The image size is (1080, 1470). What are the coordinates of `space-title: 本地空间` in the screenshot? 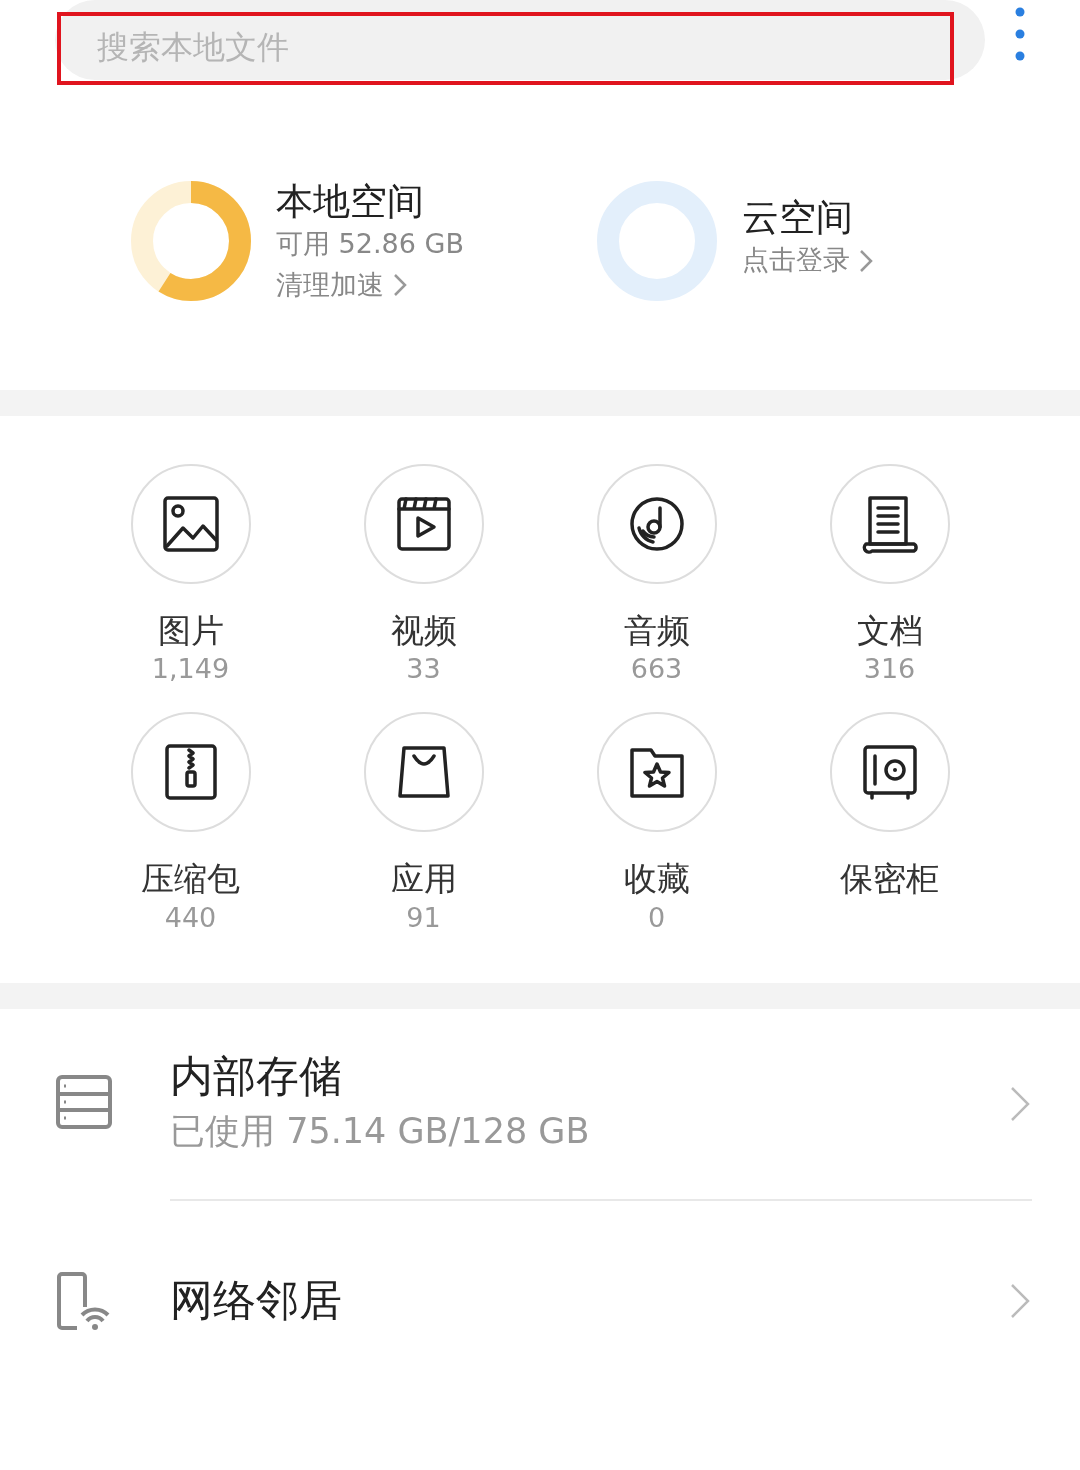 It's located at (350, 202).